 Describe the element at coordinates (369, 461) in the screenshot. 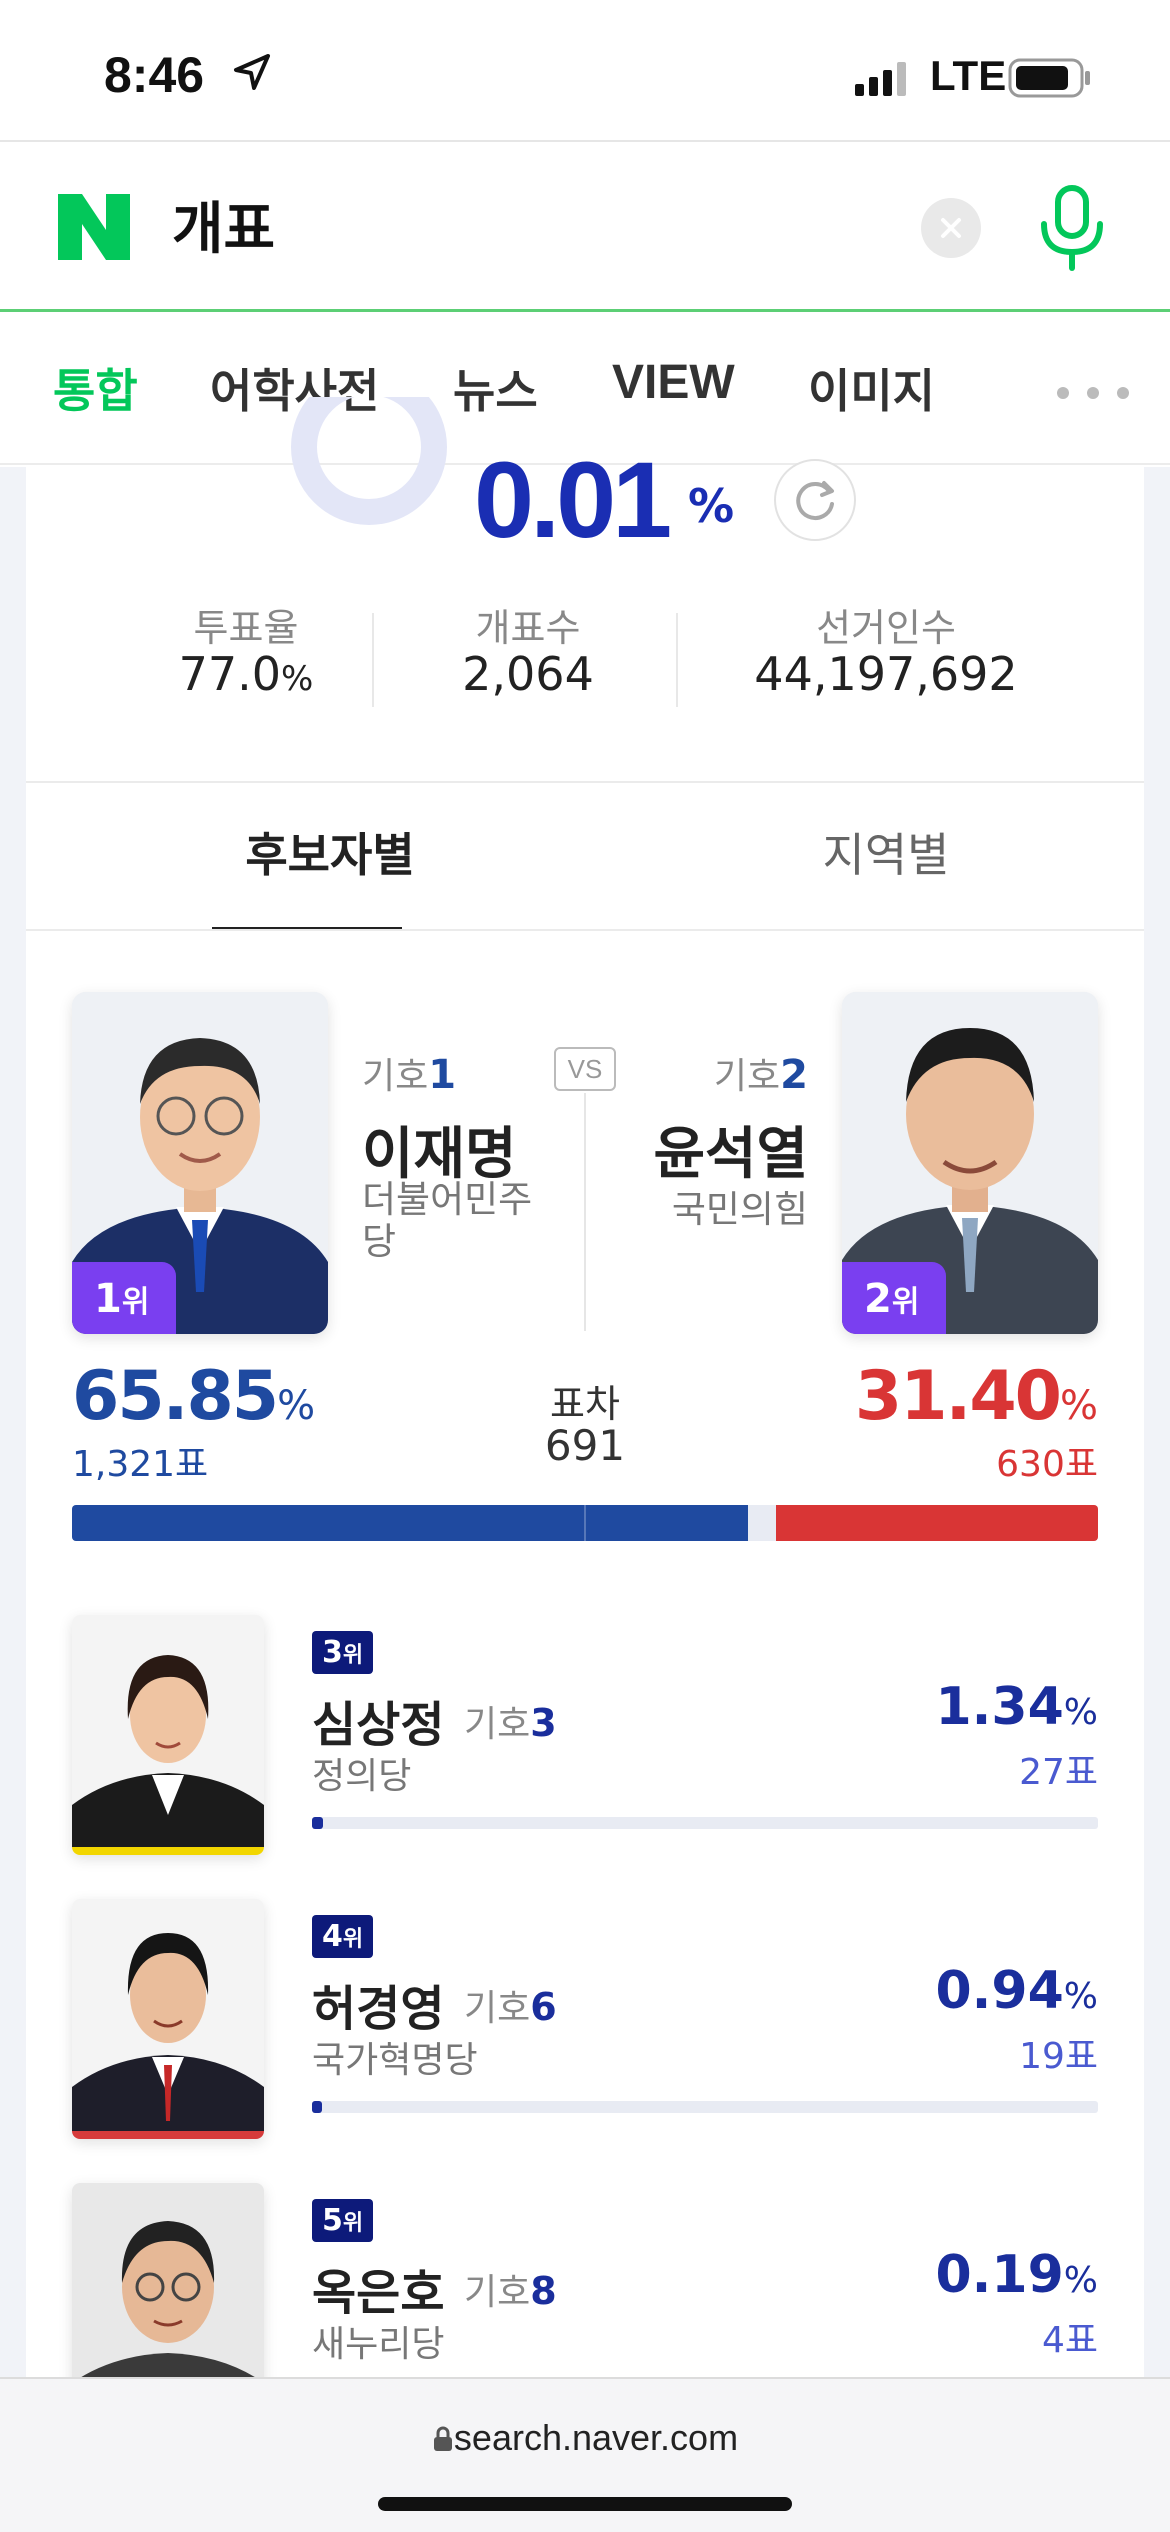

I see `progress-ring-icon` at that location.